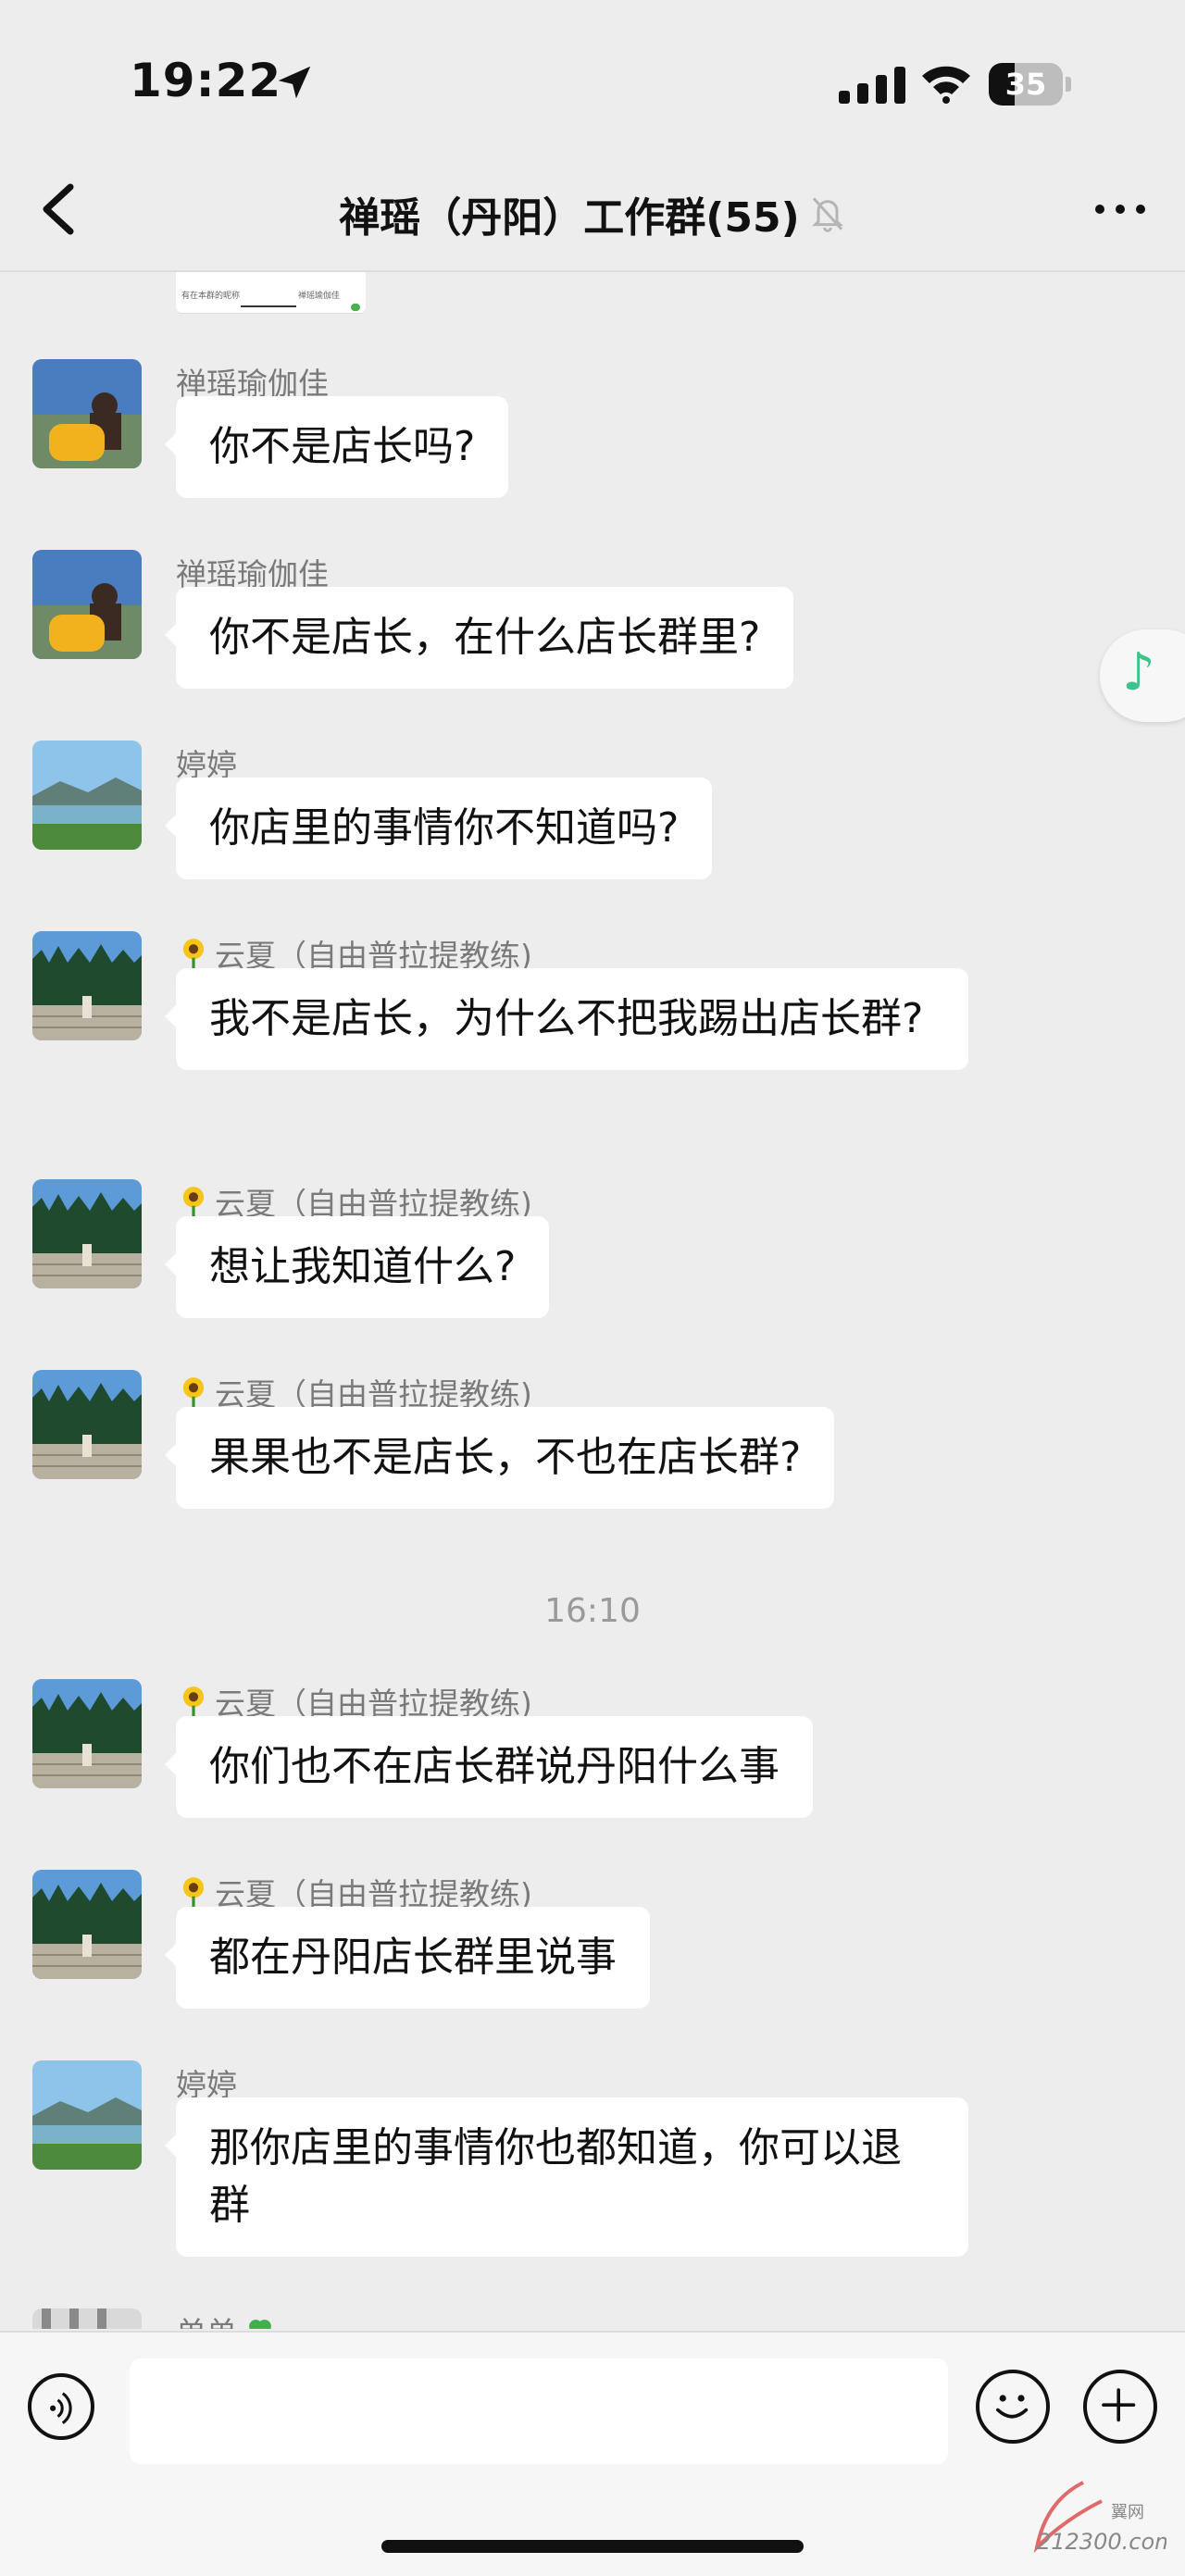  I want to click on avatar-partial, so click(87, 2318).